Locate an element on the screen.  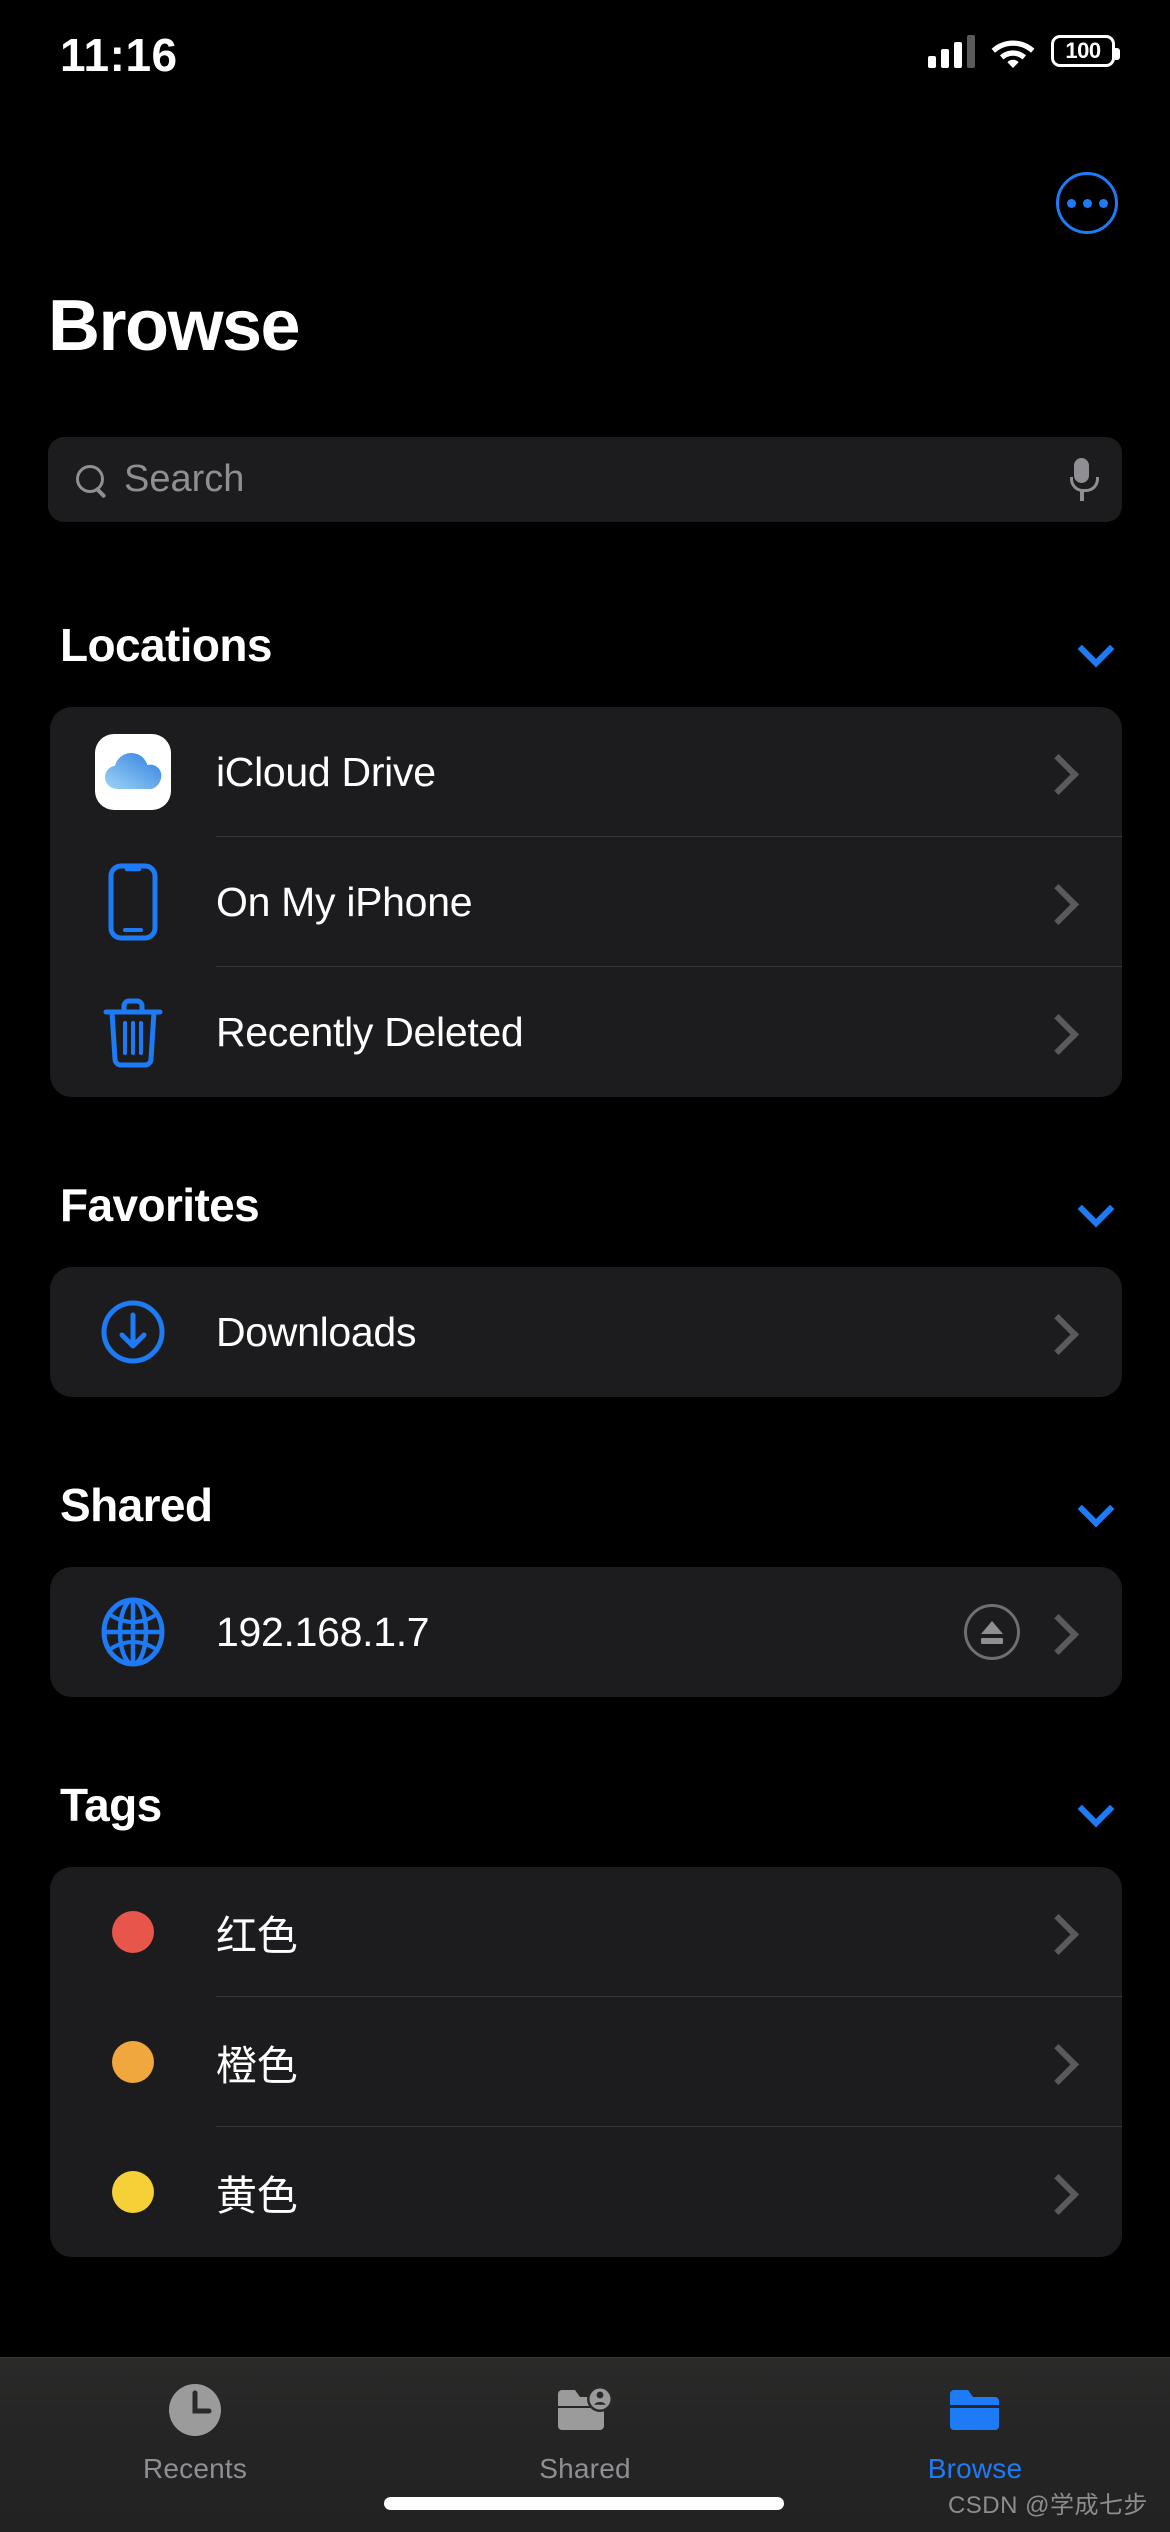
list-item-label: 橙色 is located at coordinates (257, 2066).